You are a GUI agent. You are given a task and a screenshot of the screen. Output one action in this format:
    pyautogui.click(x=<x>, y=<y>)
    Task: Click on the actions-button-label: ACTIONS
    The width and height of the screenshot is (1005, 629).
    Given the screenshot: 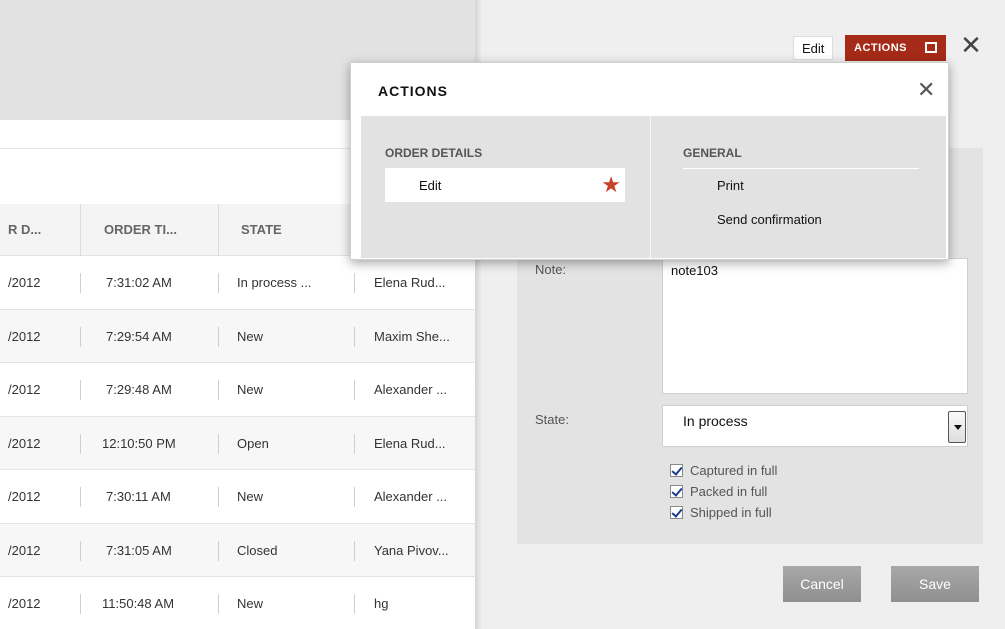 What is the action you would take?
    pyautogui.click(x=880, y=48)
    